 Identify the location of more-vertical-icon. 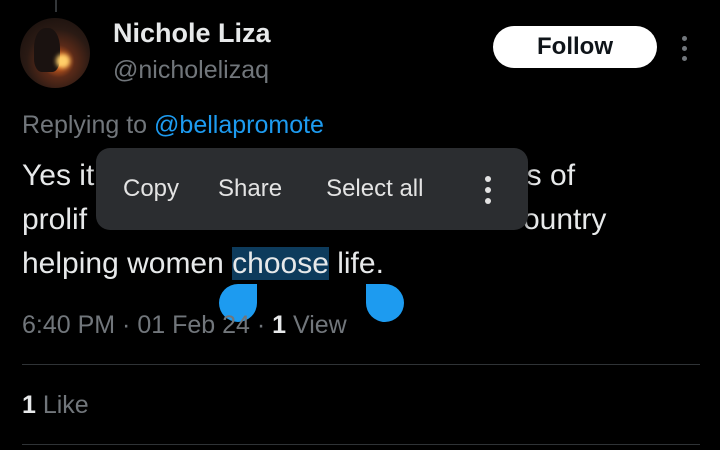
(488, 191).